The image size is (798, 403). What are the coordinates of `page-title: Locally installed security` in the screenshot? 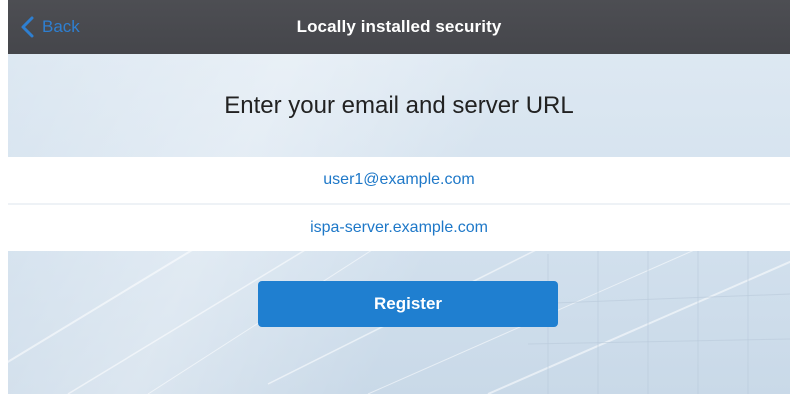 It's located at (399, 26).